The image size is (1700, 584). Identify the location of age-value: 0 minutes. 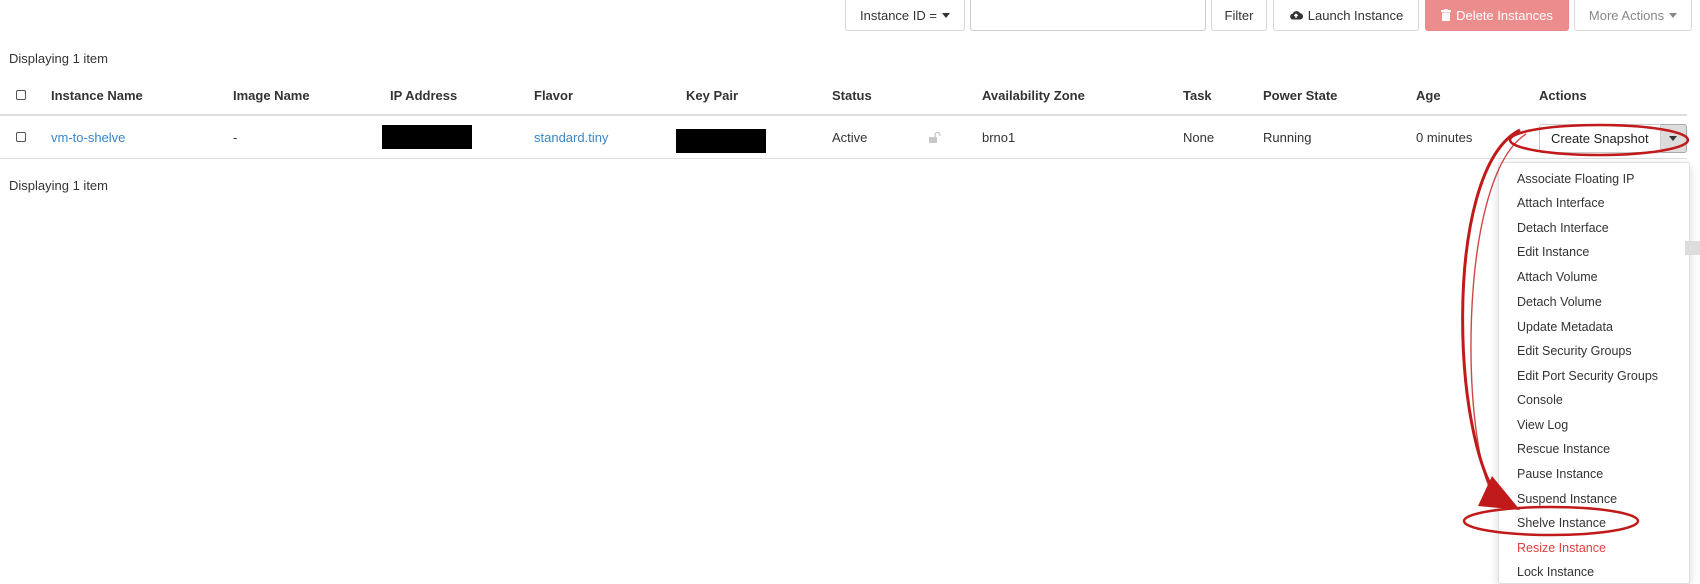
(1444, 137).